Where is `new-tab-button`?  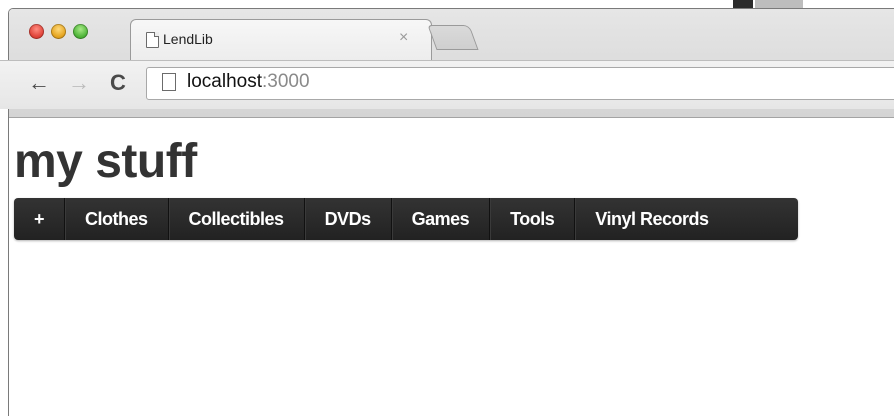
new-tab-button is located at coordinates (453, 37).